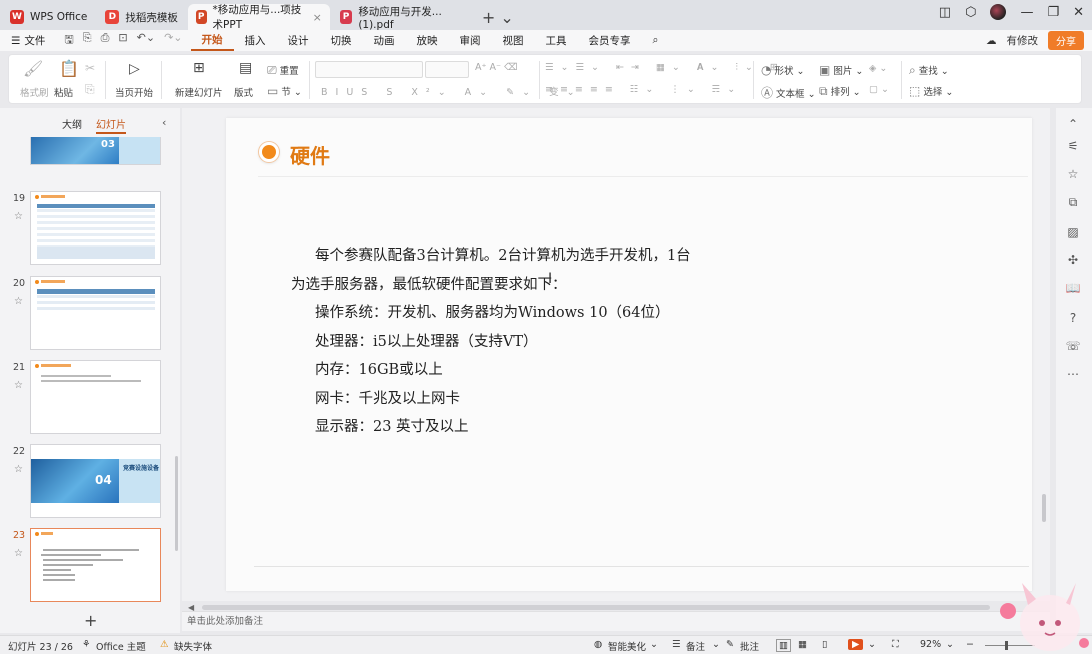  Describe the element at coordinates (245, 68) in the screenshot. I see `layout-icon: ▤` at that location.